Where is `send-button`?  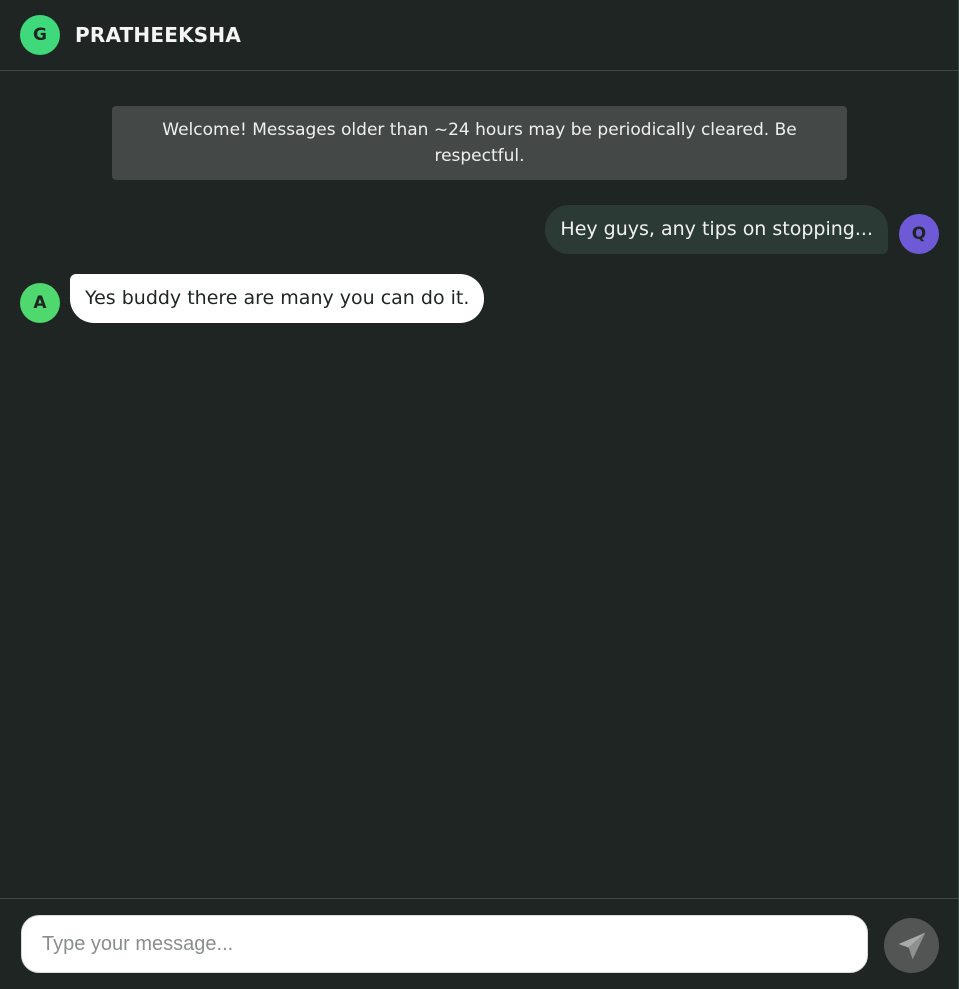
send-button is located at coordinates (911, 945).